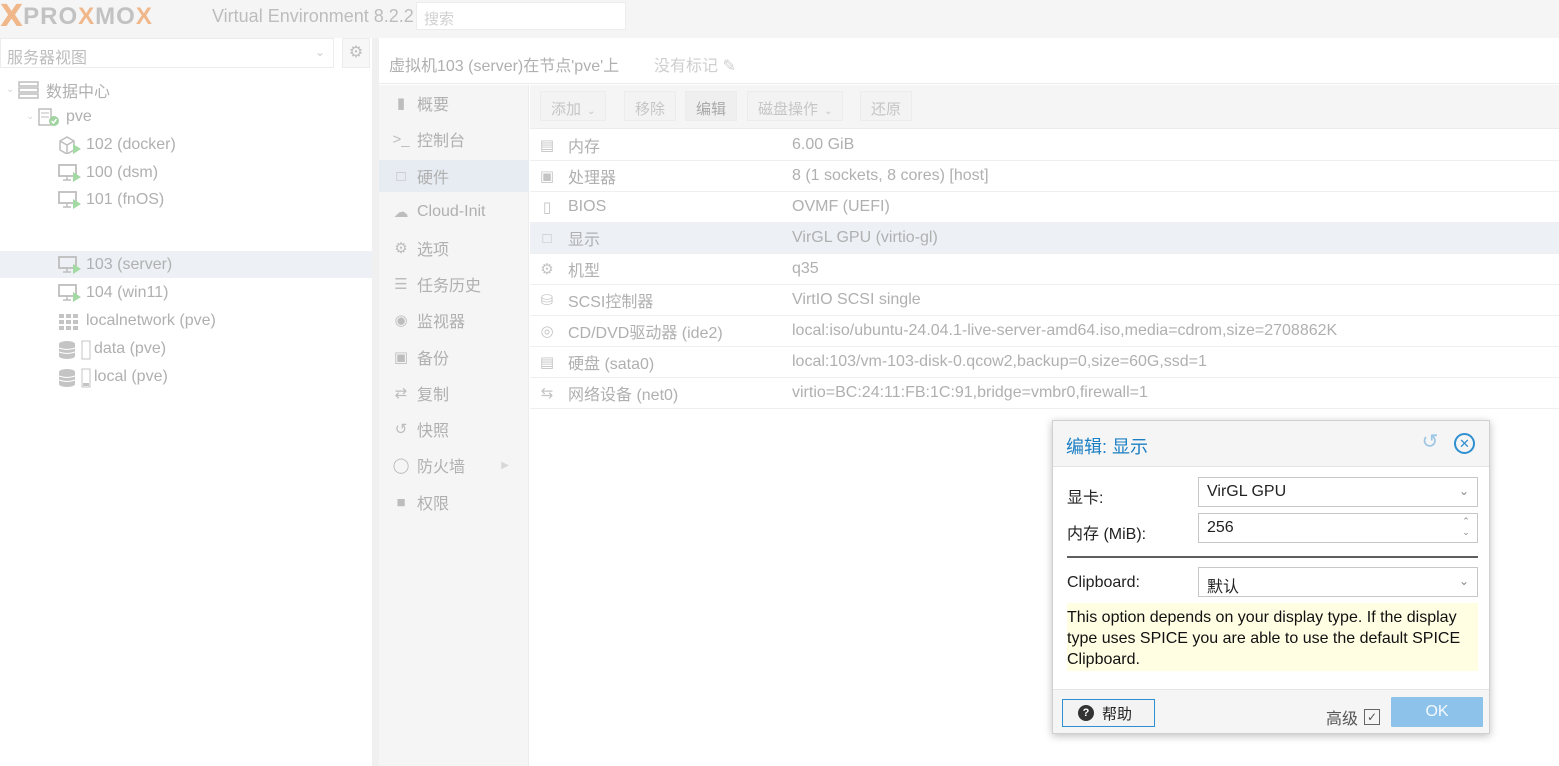  What do you see at coordinates (51, 16) in the screenshot?
I see `logo-part-pro: PRO` at bounding box center [51, 16].